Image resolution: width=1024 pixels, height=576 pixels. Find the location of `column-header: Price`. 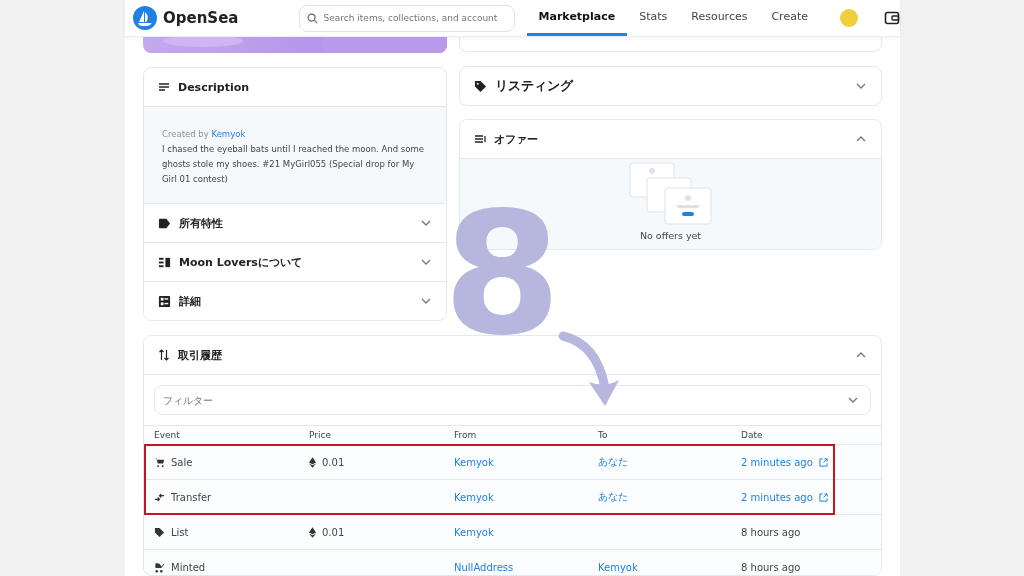

column-header: Price is located at coordinates (371, 434).